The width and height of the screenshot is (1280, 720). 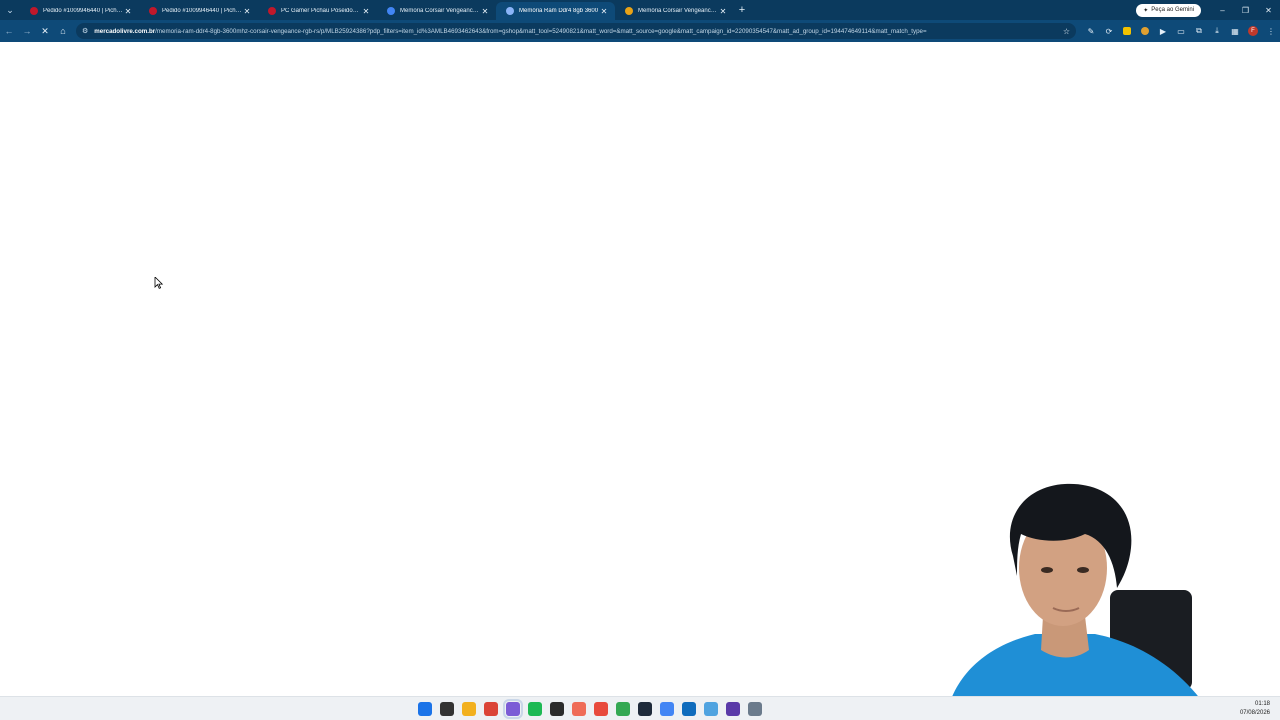 I want to click on extension-play: ▶, so click(x=1163, y=31).